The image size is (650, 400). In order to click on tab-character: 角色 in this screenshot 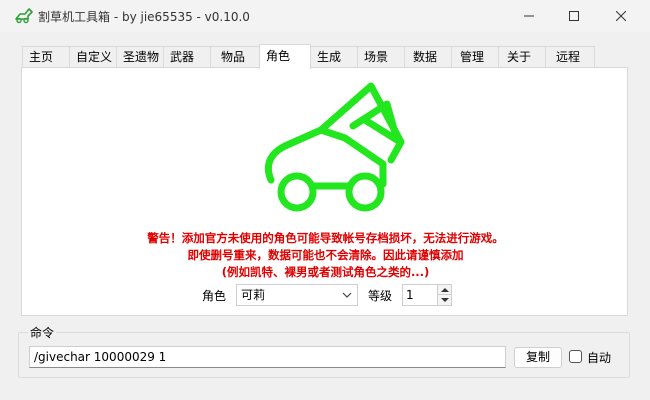, I will do `click(285, 56)`.